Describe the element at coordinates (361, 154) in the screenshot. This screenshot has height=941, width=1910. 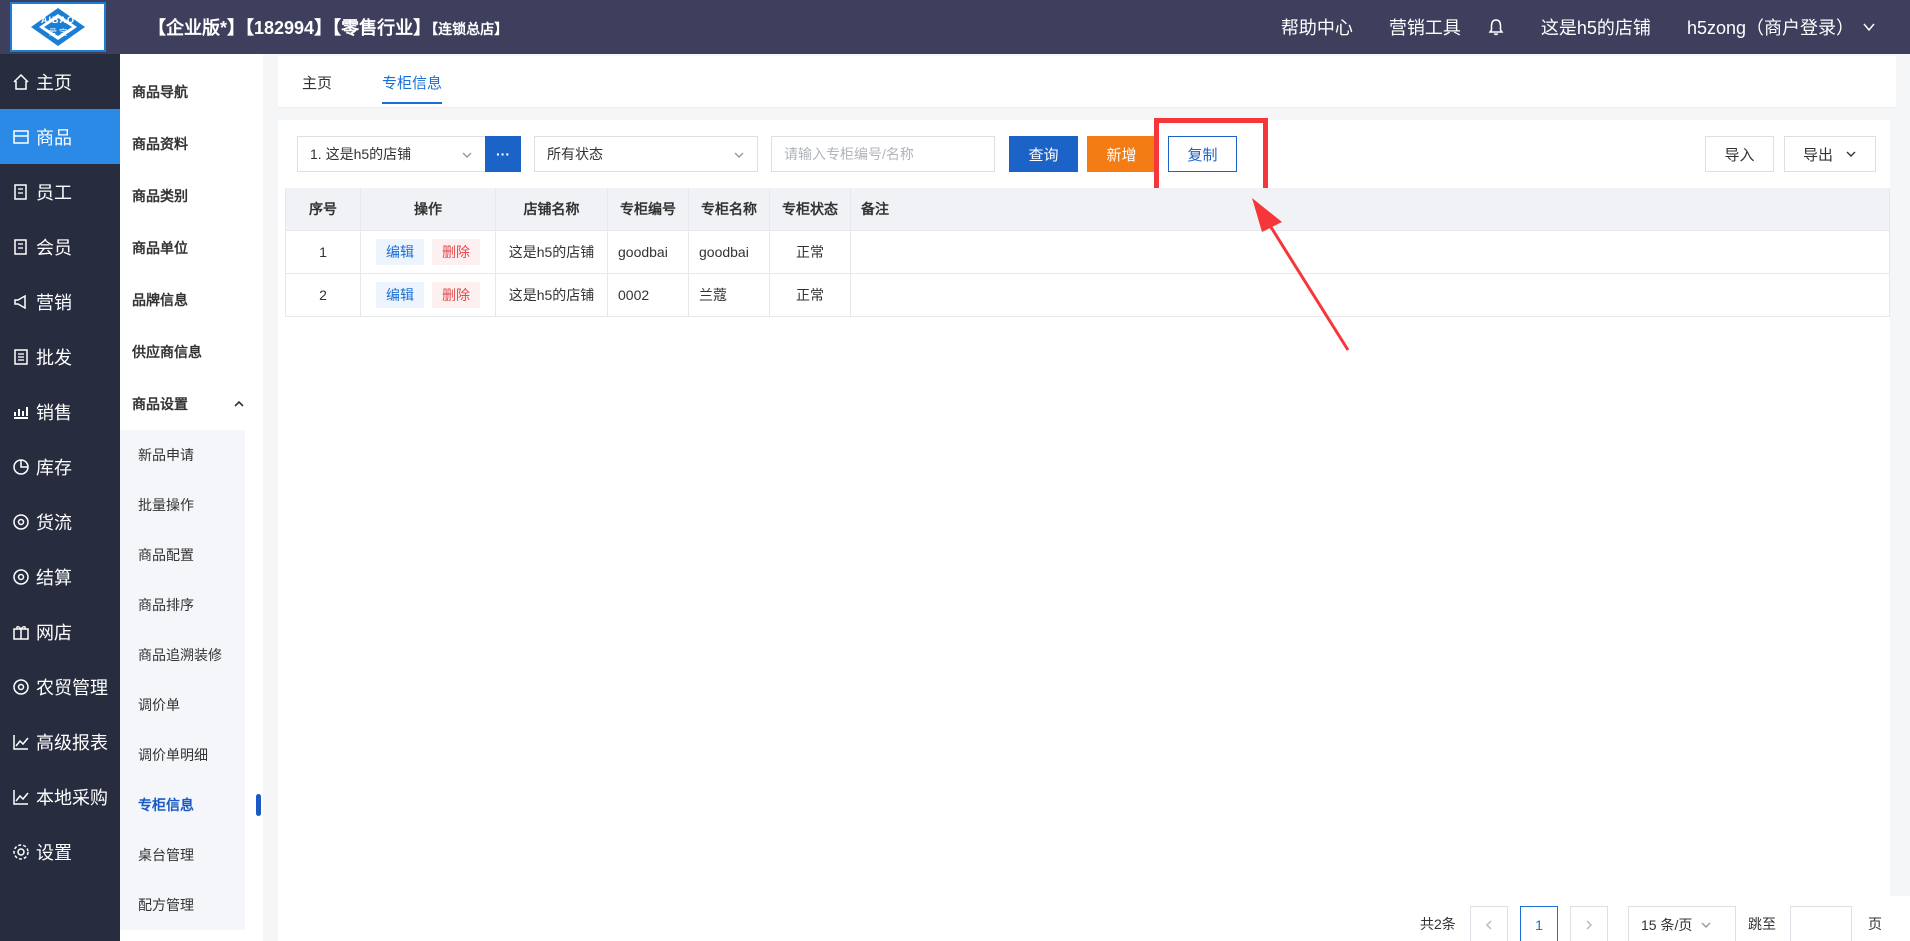
I see `store-select-value: 1. 这是h5的店铺` at that location.